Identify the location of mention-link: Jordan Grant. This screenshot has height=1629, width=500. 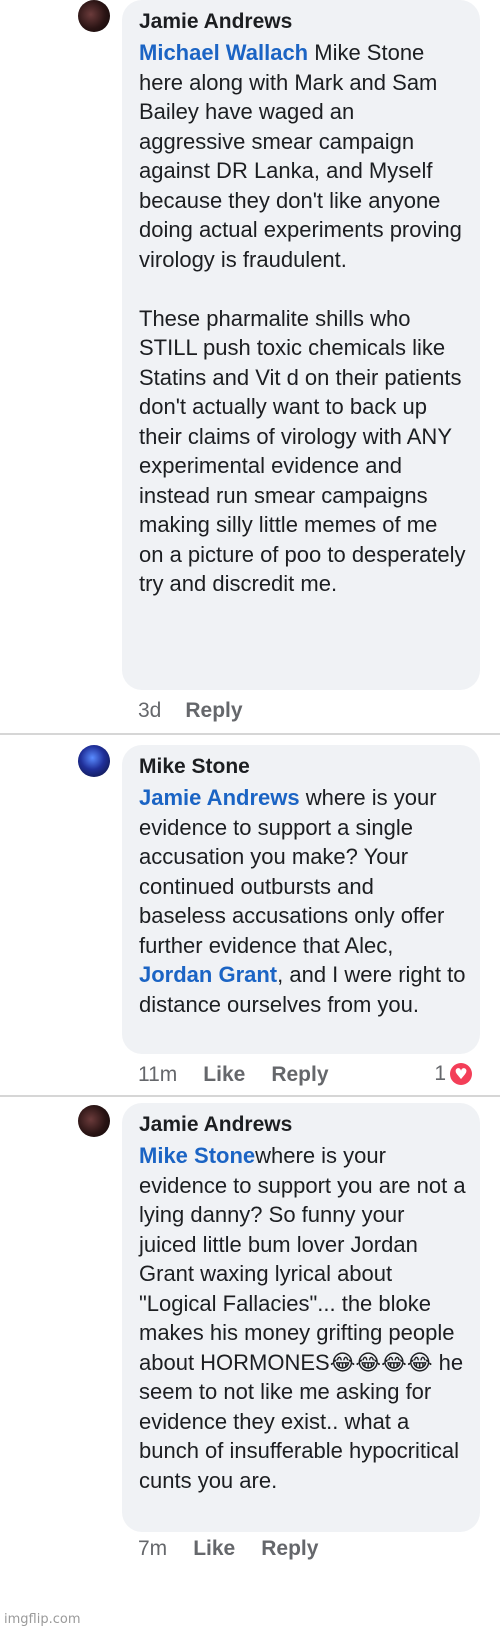
(208, 974).